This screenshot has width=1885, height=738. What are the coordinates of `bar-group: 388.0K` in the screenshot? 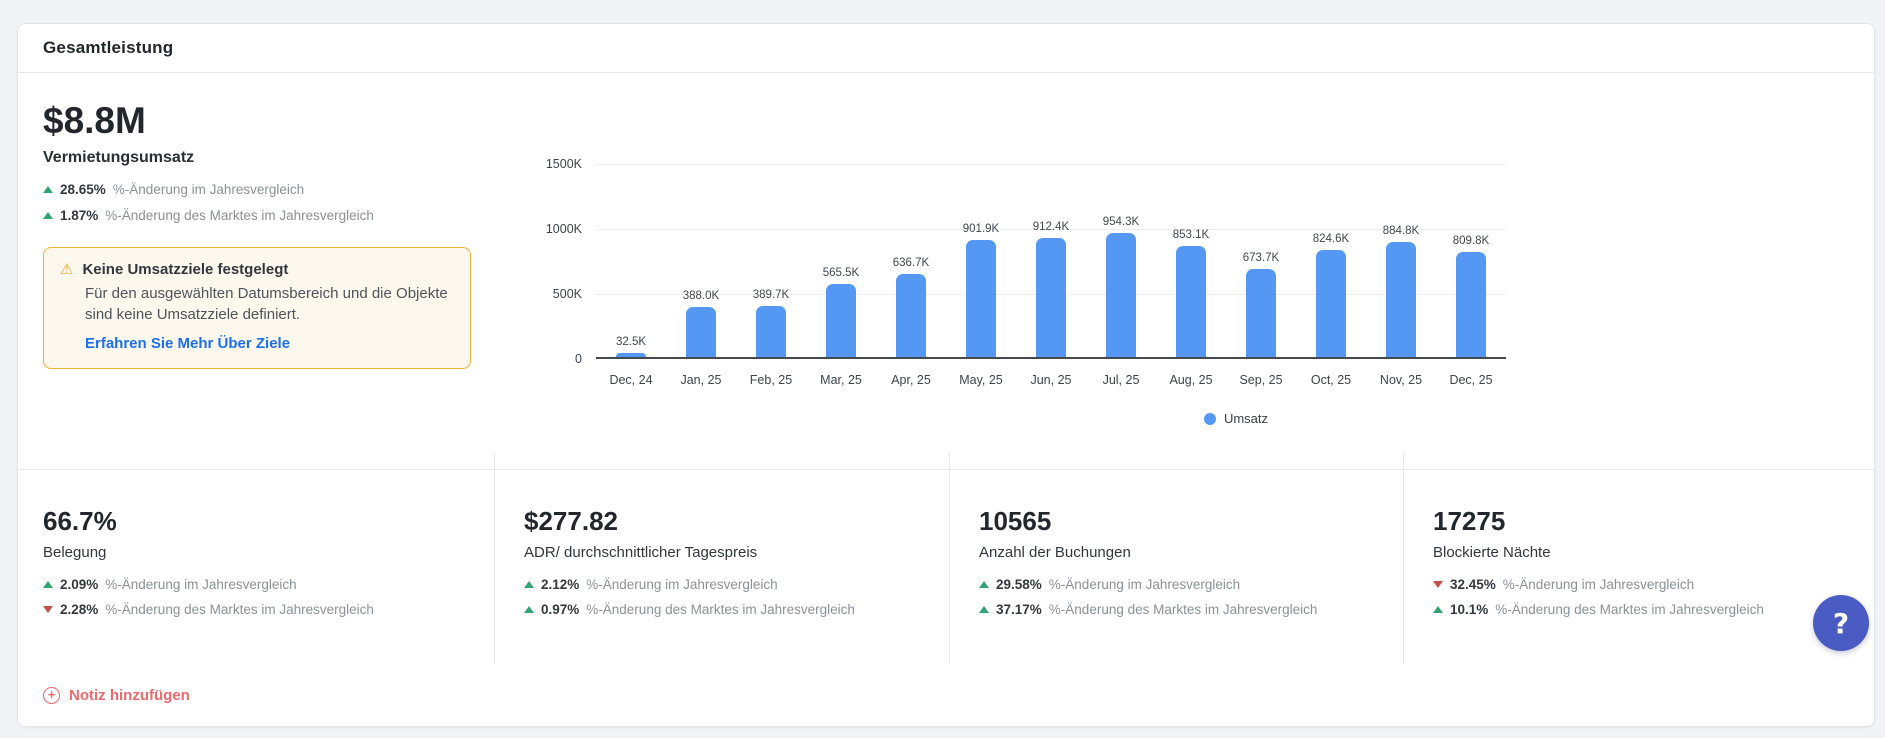 It's located at (701, 323).